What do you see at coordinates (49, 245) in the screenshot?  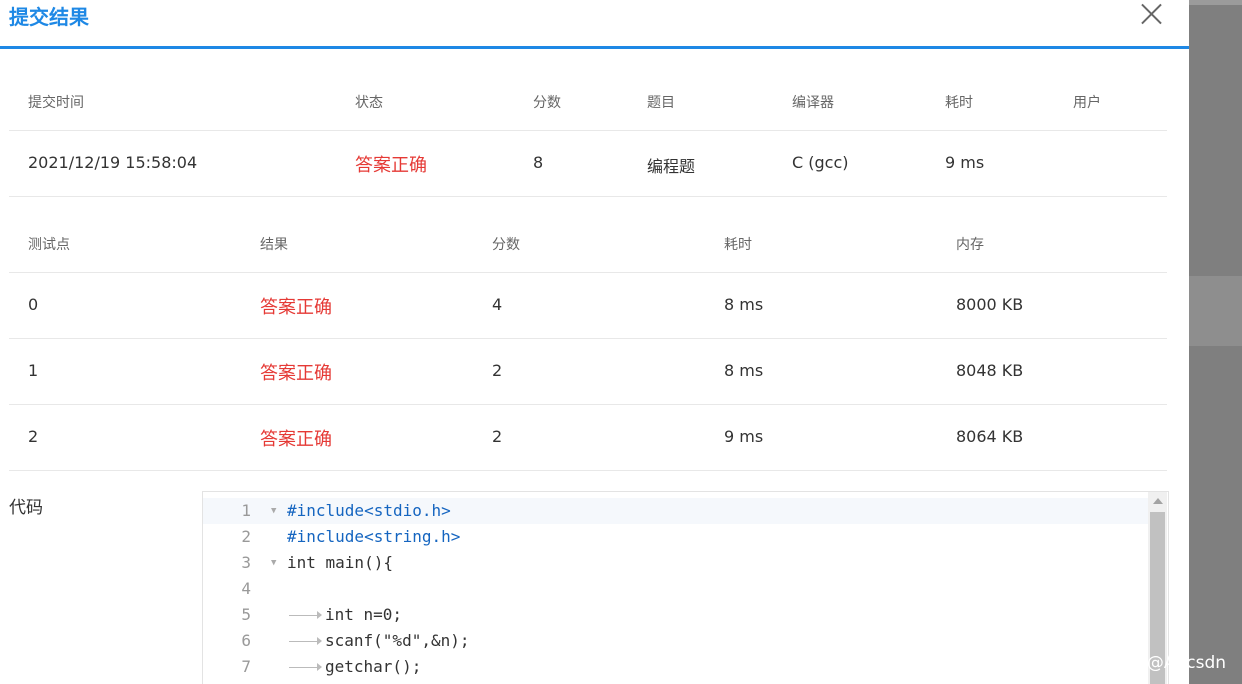 I see `col-test-point: 测试点` at bounding box center [49, 245].